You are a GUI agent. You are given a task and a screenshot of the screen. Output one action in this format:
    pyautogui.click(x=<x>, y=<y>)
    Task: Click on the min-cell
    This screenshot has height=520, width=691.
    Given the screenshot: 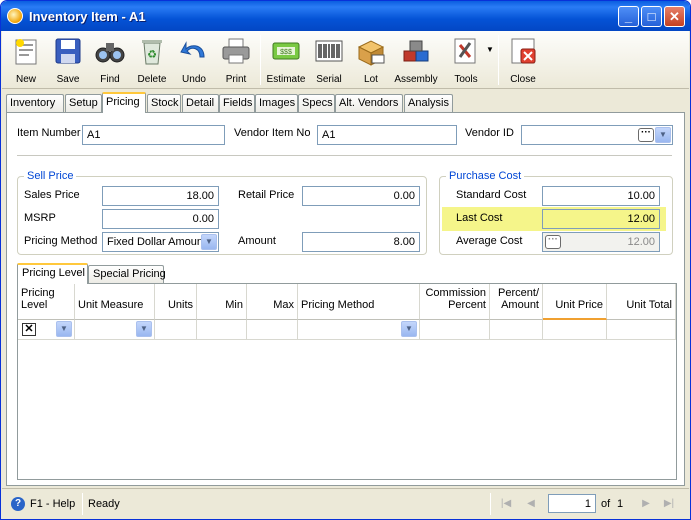 What is the action you would take?
    pyautogui.click(x=222, y=330)
    